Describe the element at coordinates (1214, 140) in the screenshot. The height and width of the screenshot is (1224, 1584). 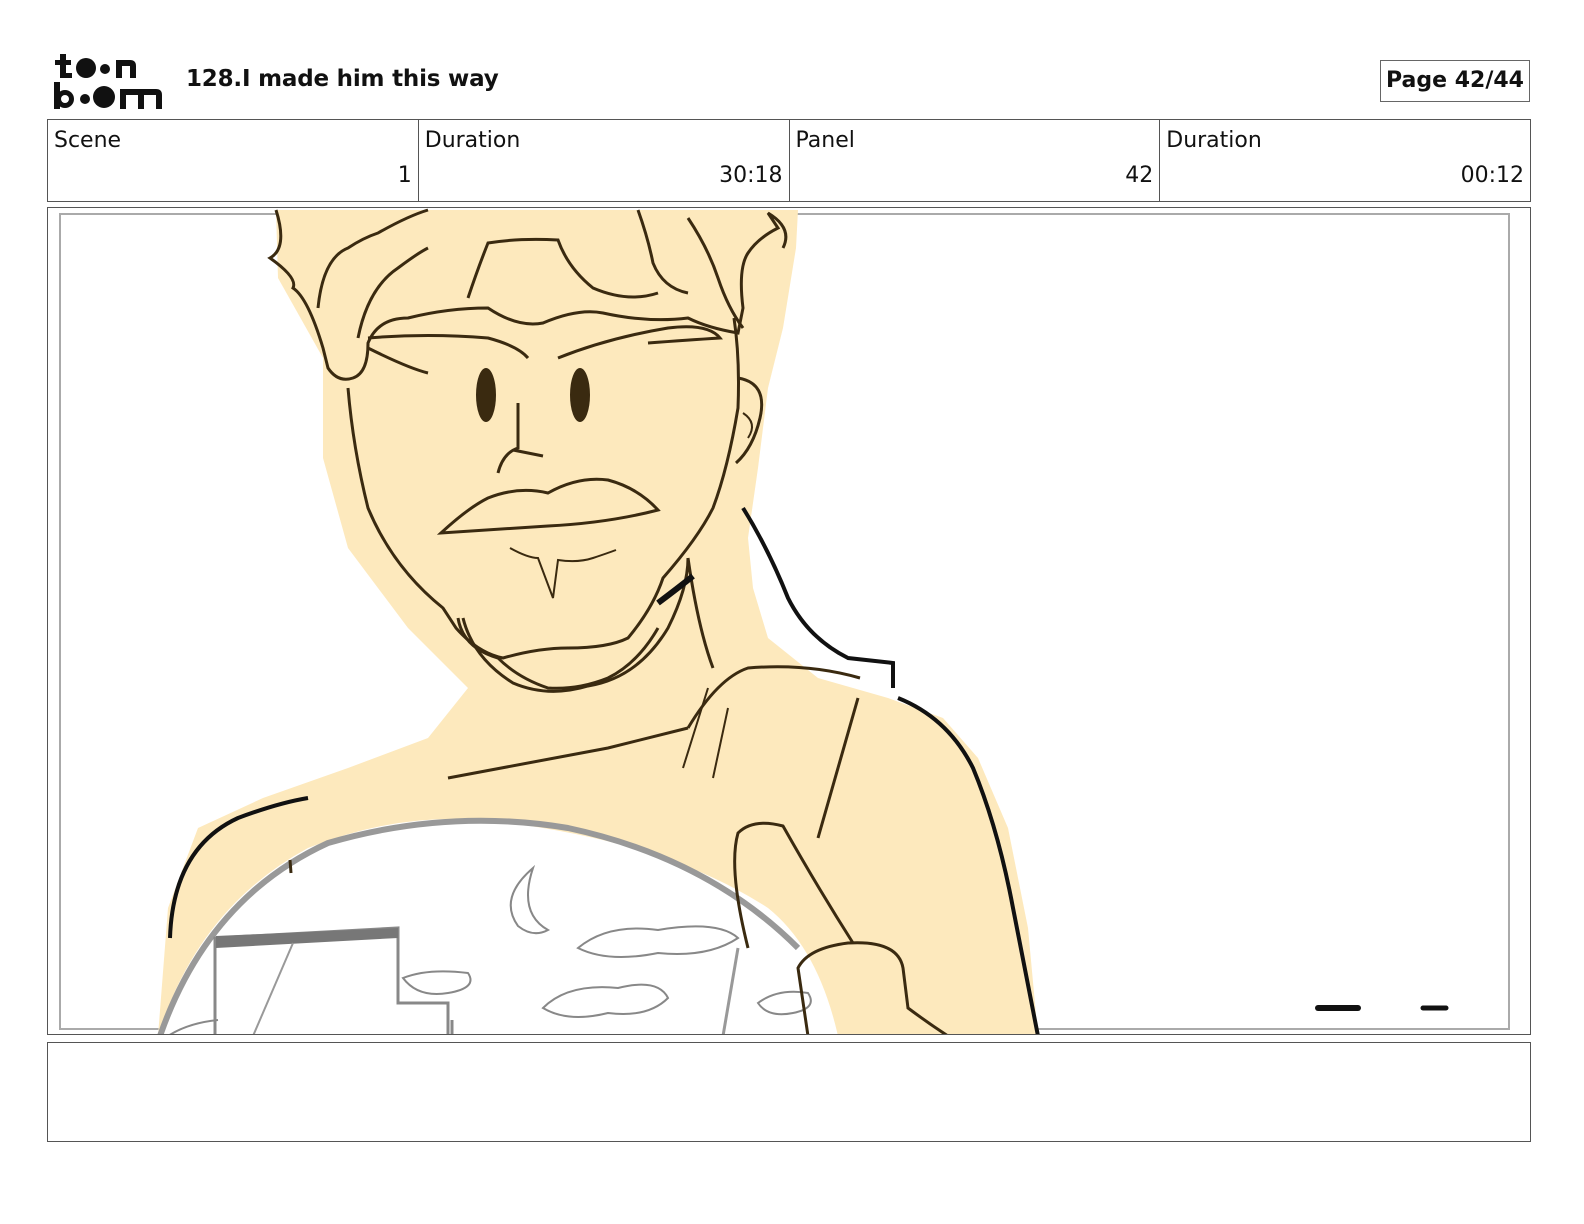
I see `panel-duration-label: Duration` at that location.